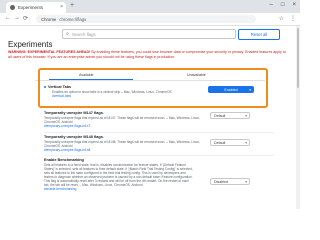  I want to click on flags-search-placeholder: Search flags, so click(83, 34).